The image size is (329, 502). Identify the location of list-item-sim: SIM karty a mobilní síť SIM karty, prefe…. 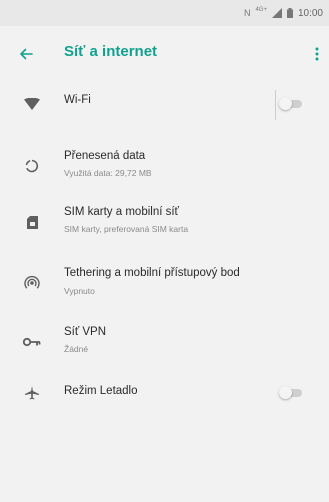
(164, 224).